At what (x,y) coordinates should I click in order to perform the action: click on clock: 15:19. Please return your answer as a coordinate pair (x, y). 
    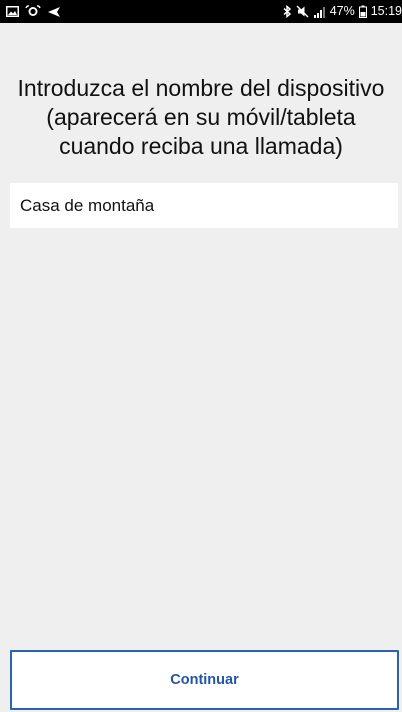
    Looking at the image, I should click on (386, 11).